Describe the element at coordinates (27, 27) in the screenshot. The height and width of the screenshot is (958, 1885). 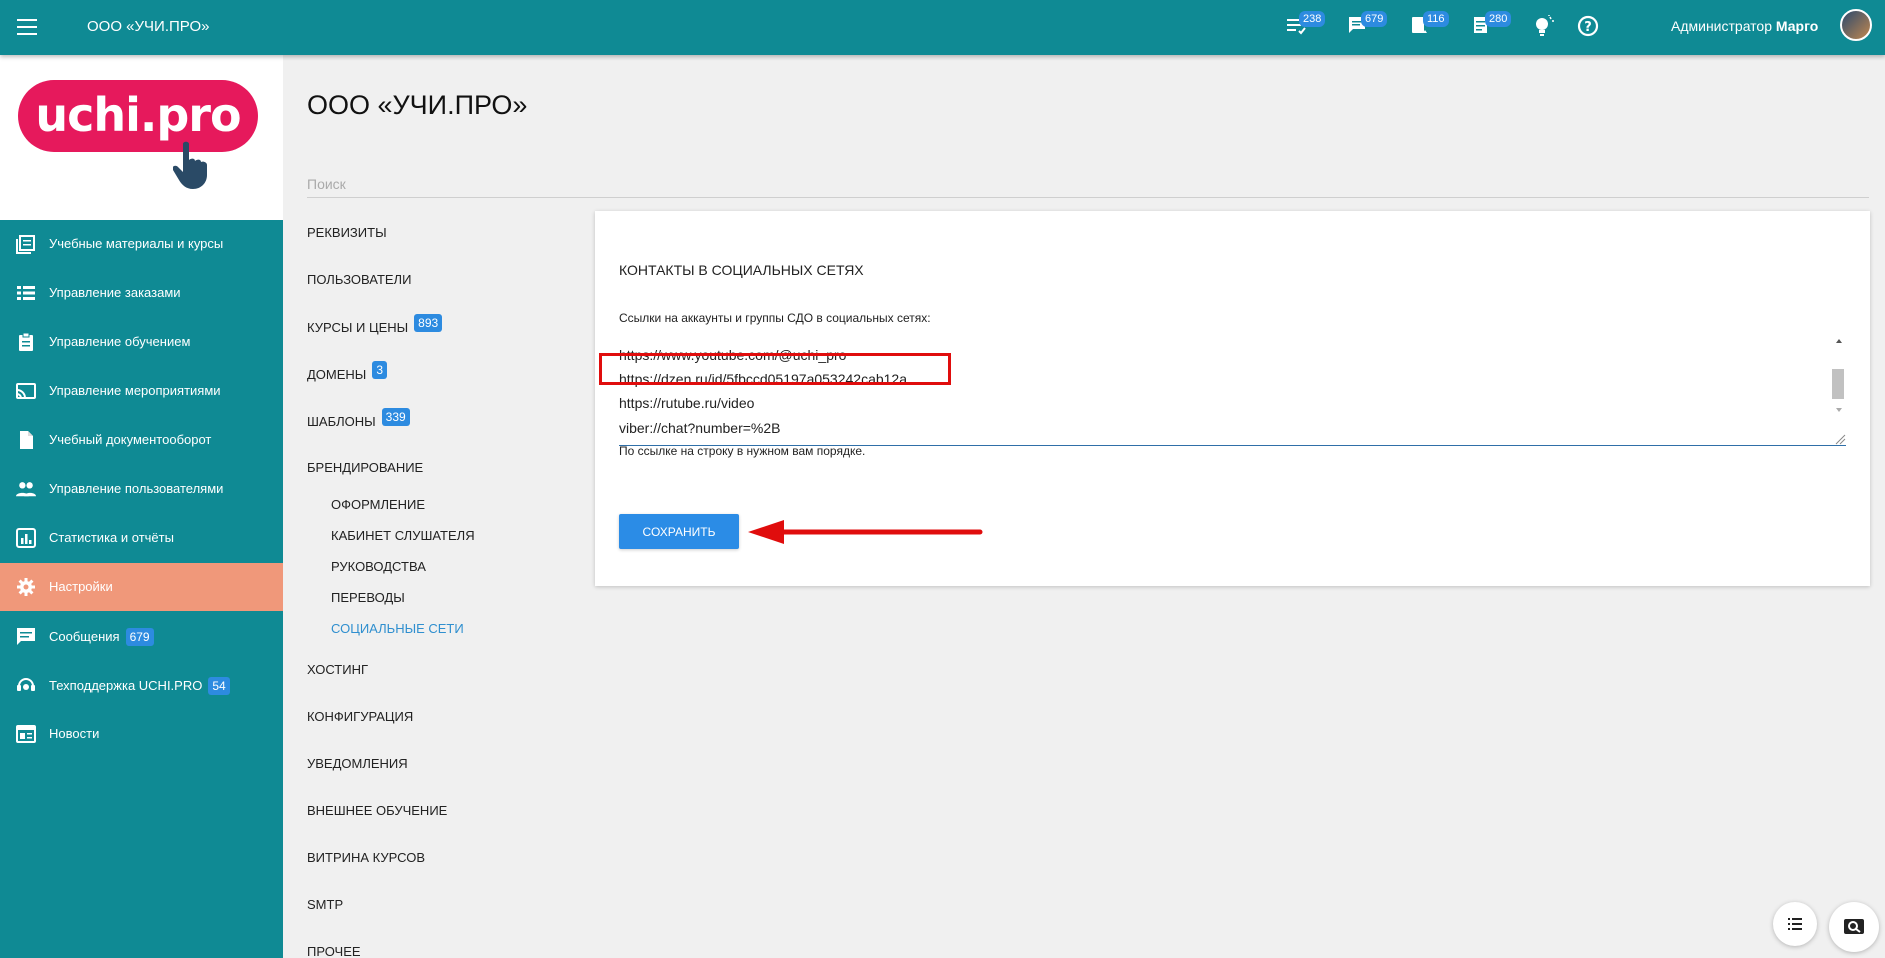
I see `menu-icon` at that location.